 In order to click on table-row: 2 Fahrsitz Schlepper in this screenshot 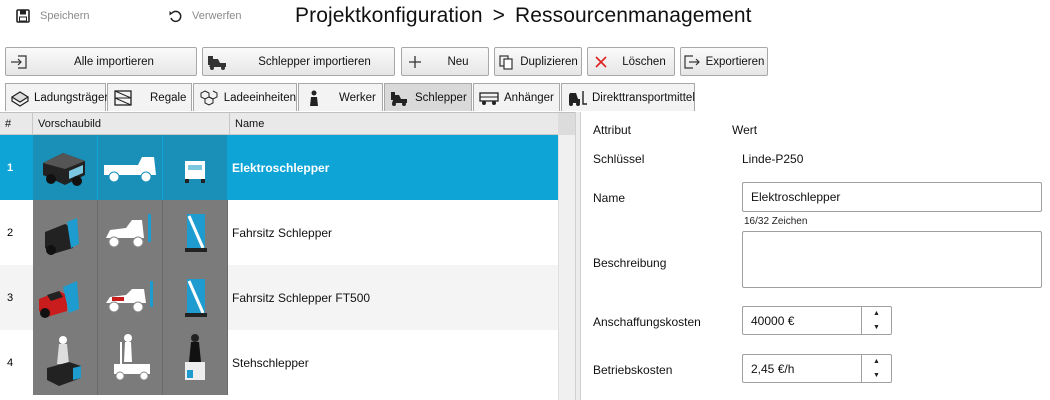, I will do `click(287, 232)`.